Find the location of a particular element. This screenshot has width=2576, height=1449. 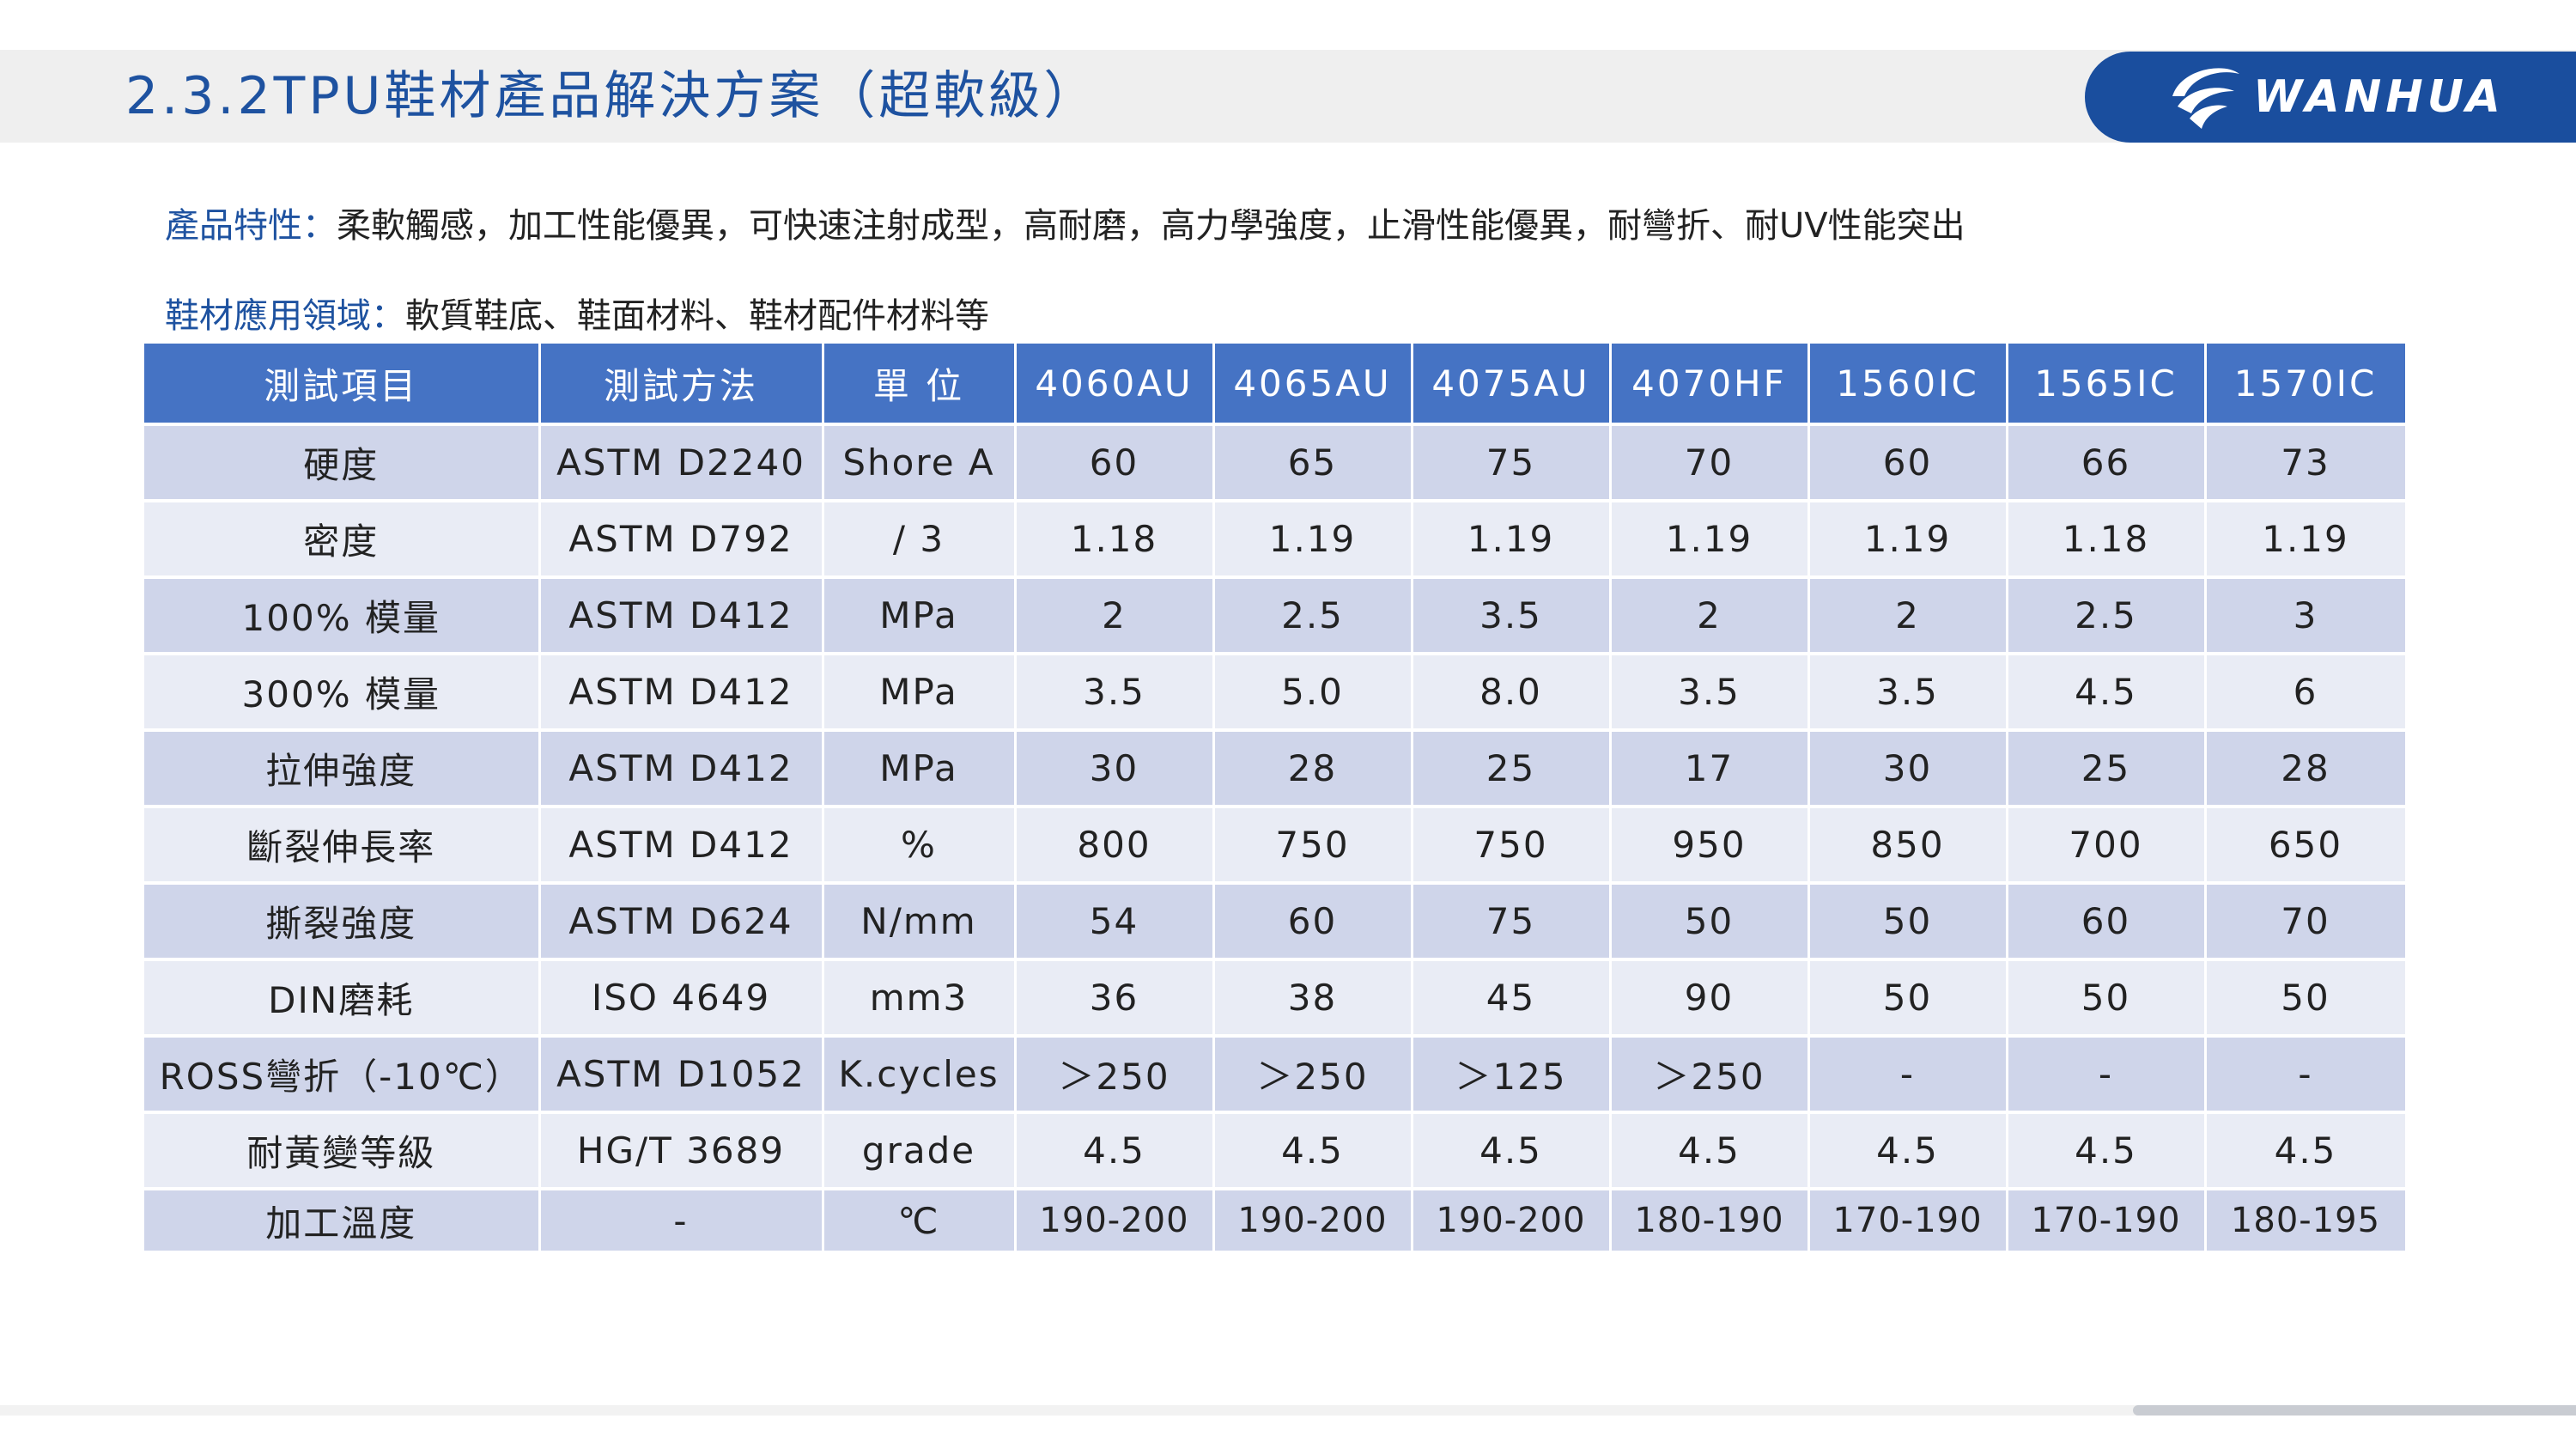

table-cell: 3 is located at coordinates (2306, 616).